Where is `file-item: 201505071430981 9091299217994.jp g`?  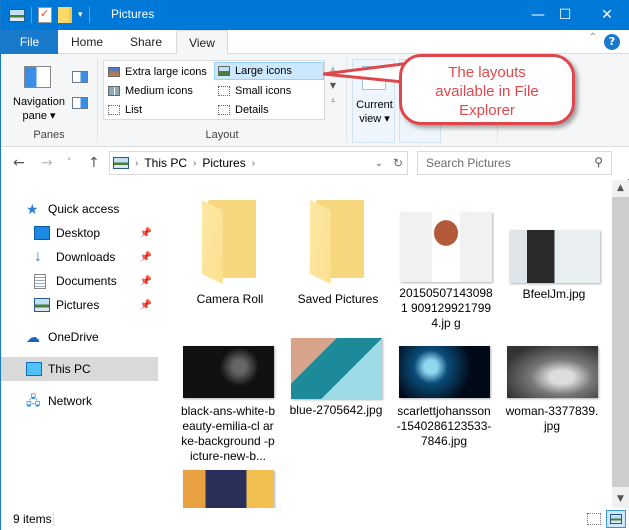
file-item: 201505071430981 9091299217994.jp g is located at coordinates (446, 271).